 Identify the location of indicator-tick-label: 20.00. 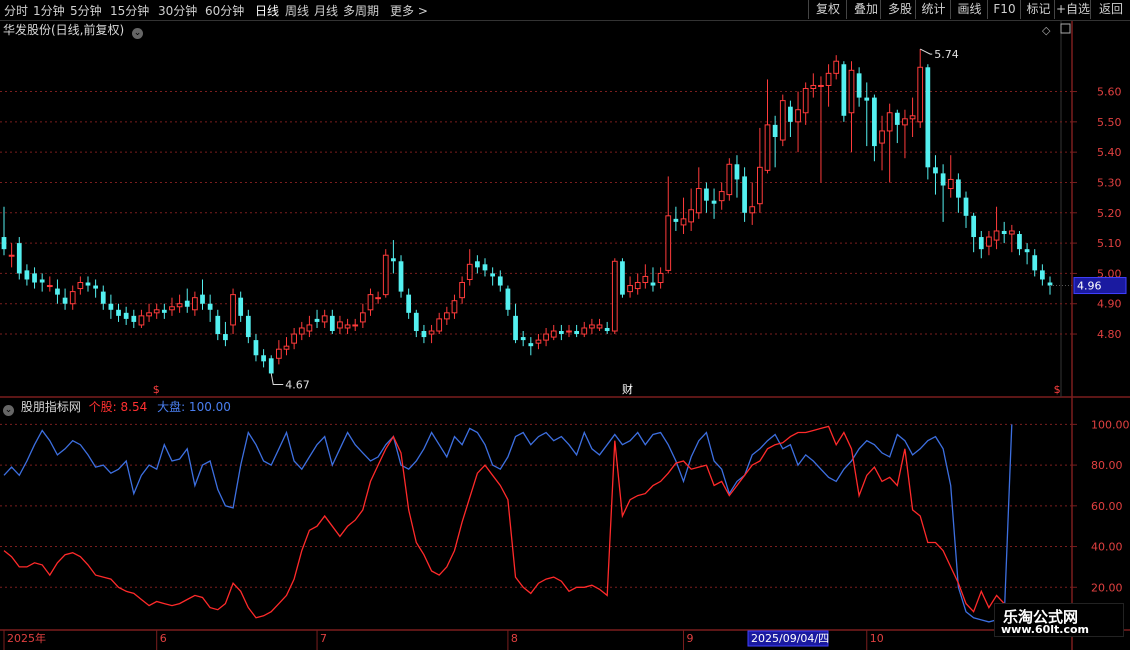
(1107, 587).